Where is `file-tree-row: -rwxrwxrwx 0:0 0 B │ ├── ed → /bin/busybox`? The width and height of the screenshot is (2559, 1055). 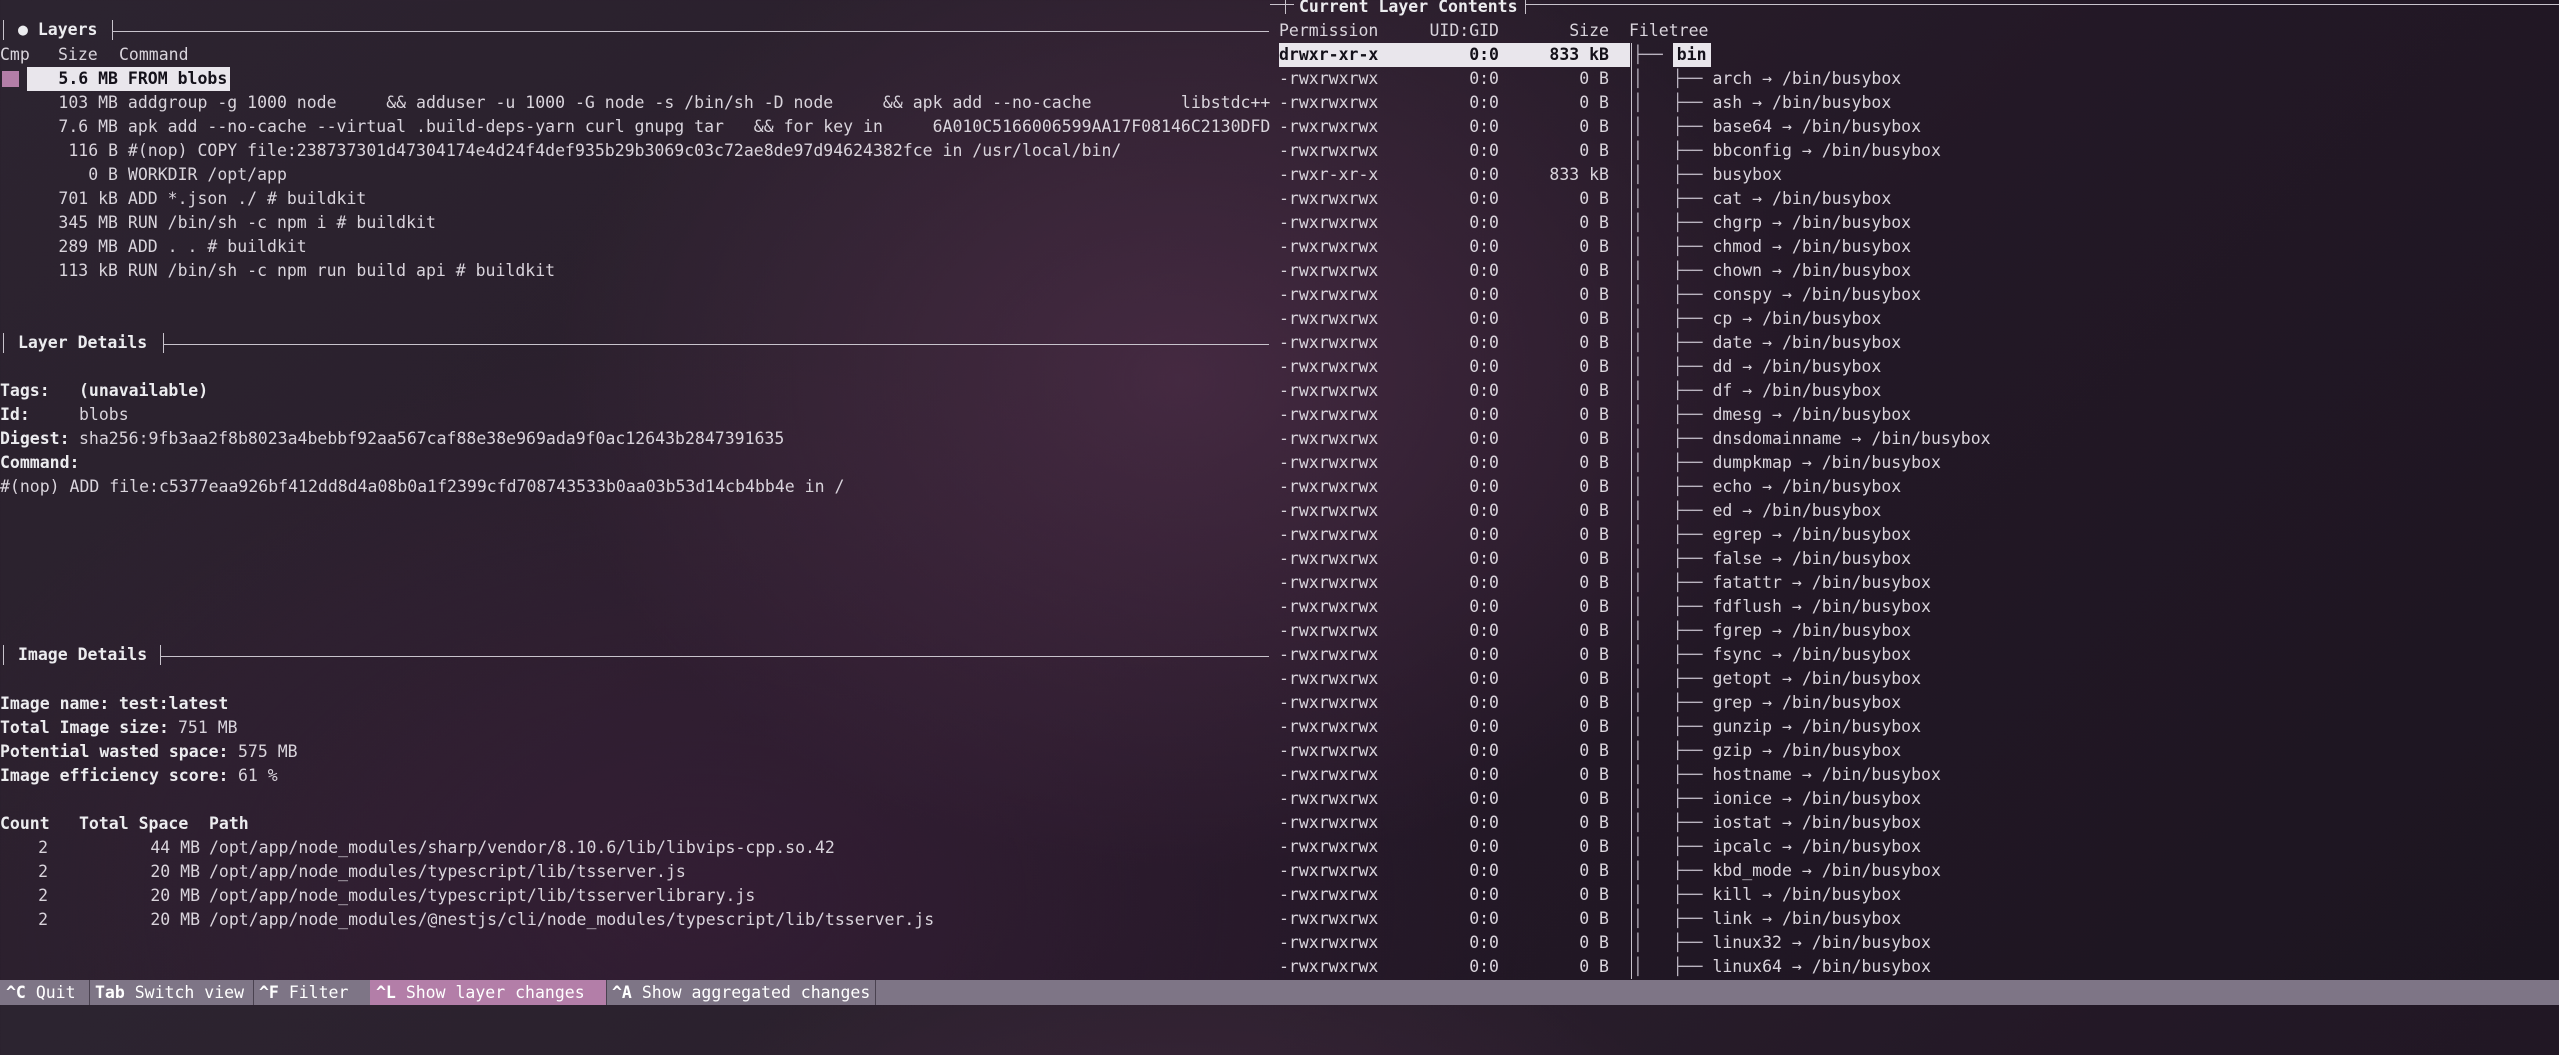
file-tree-row: -rwxrwxrwx 0:0 0 B │ ├── ed → /bin/busybox is located at coordinates (1919, 511).